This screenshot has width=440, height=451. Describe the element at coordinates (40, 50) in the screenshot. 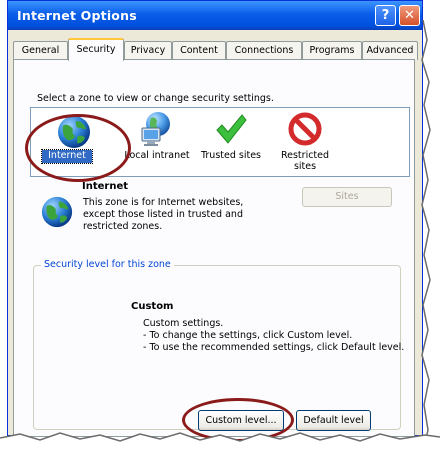

I see `tab-general: General` at that location.